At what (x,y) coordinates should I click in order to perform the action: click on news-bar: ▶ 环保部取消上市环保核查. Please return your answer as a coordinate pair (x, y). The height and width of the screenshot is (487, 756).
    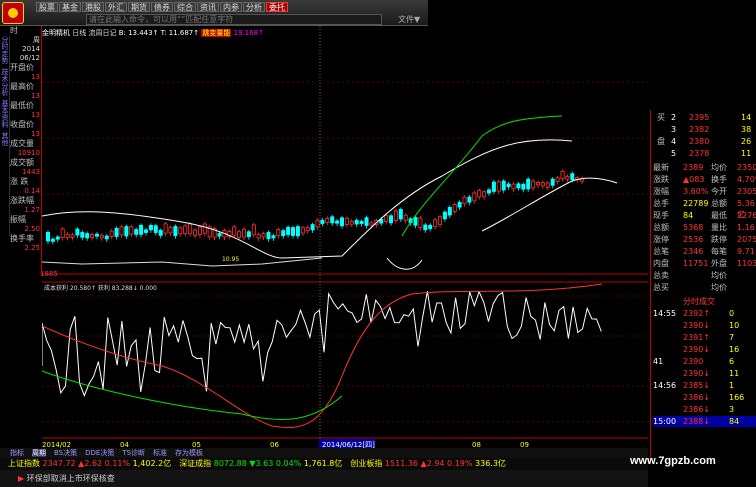
    Looking at the image, I should click on (324, 478).